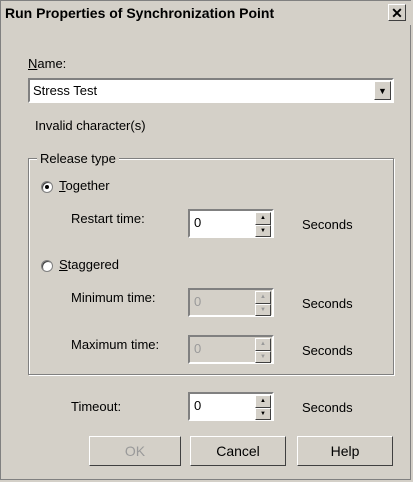 The width and height of the screenshot is (413, 482). I want to click on together-label: Together, so click(84, 185).